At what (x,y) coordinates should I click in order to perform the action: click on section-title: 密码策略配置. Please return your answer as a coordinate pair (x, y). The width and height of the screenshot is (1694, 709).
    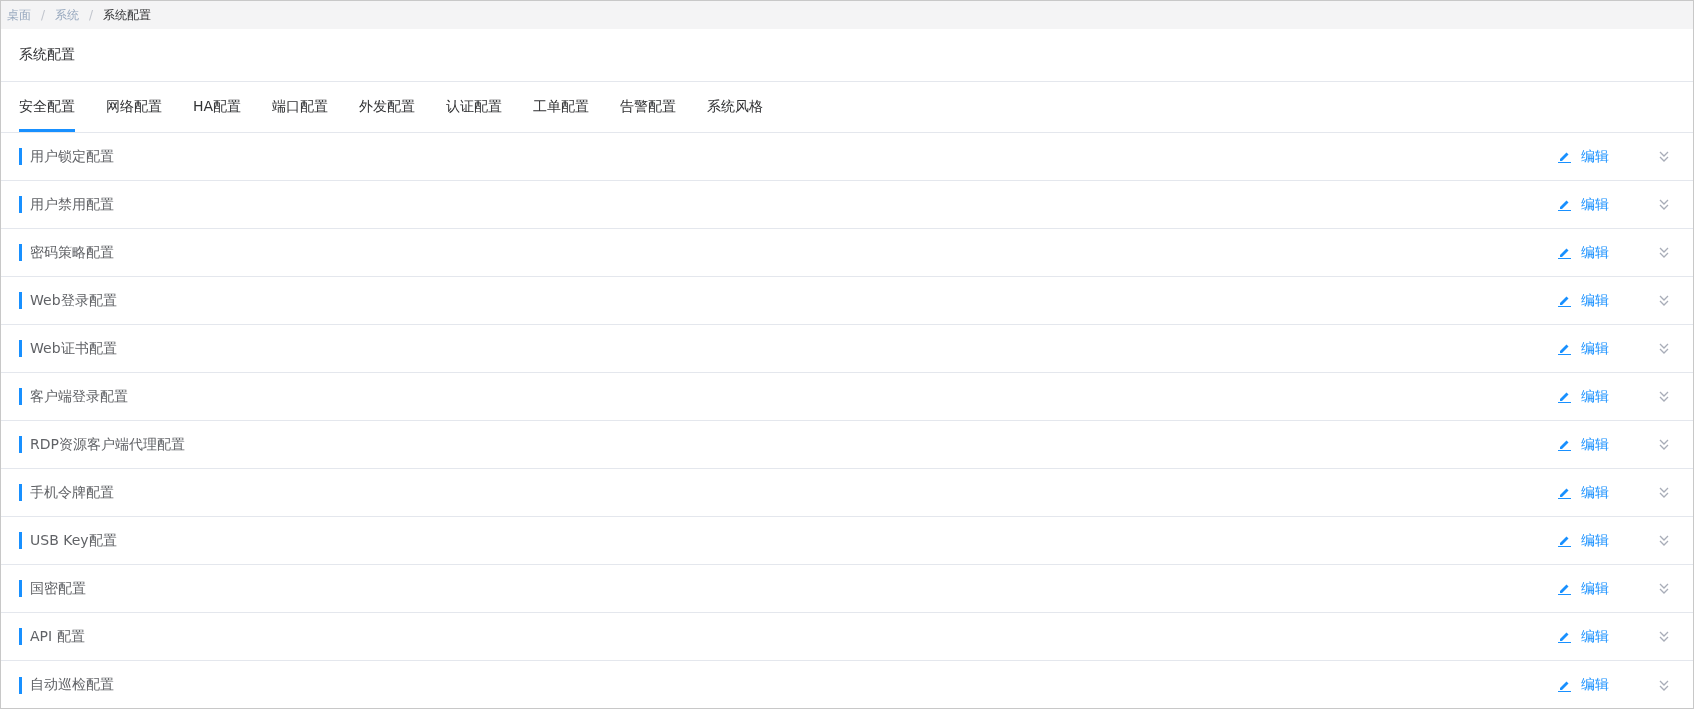
    Looking at the image, I should click on (72, 252).